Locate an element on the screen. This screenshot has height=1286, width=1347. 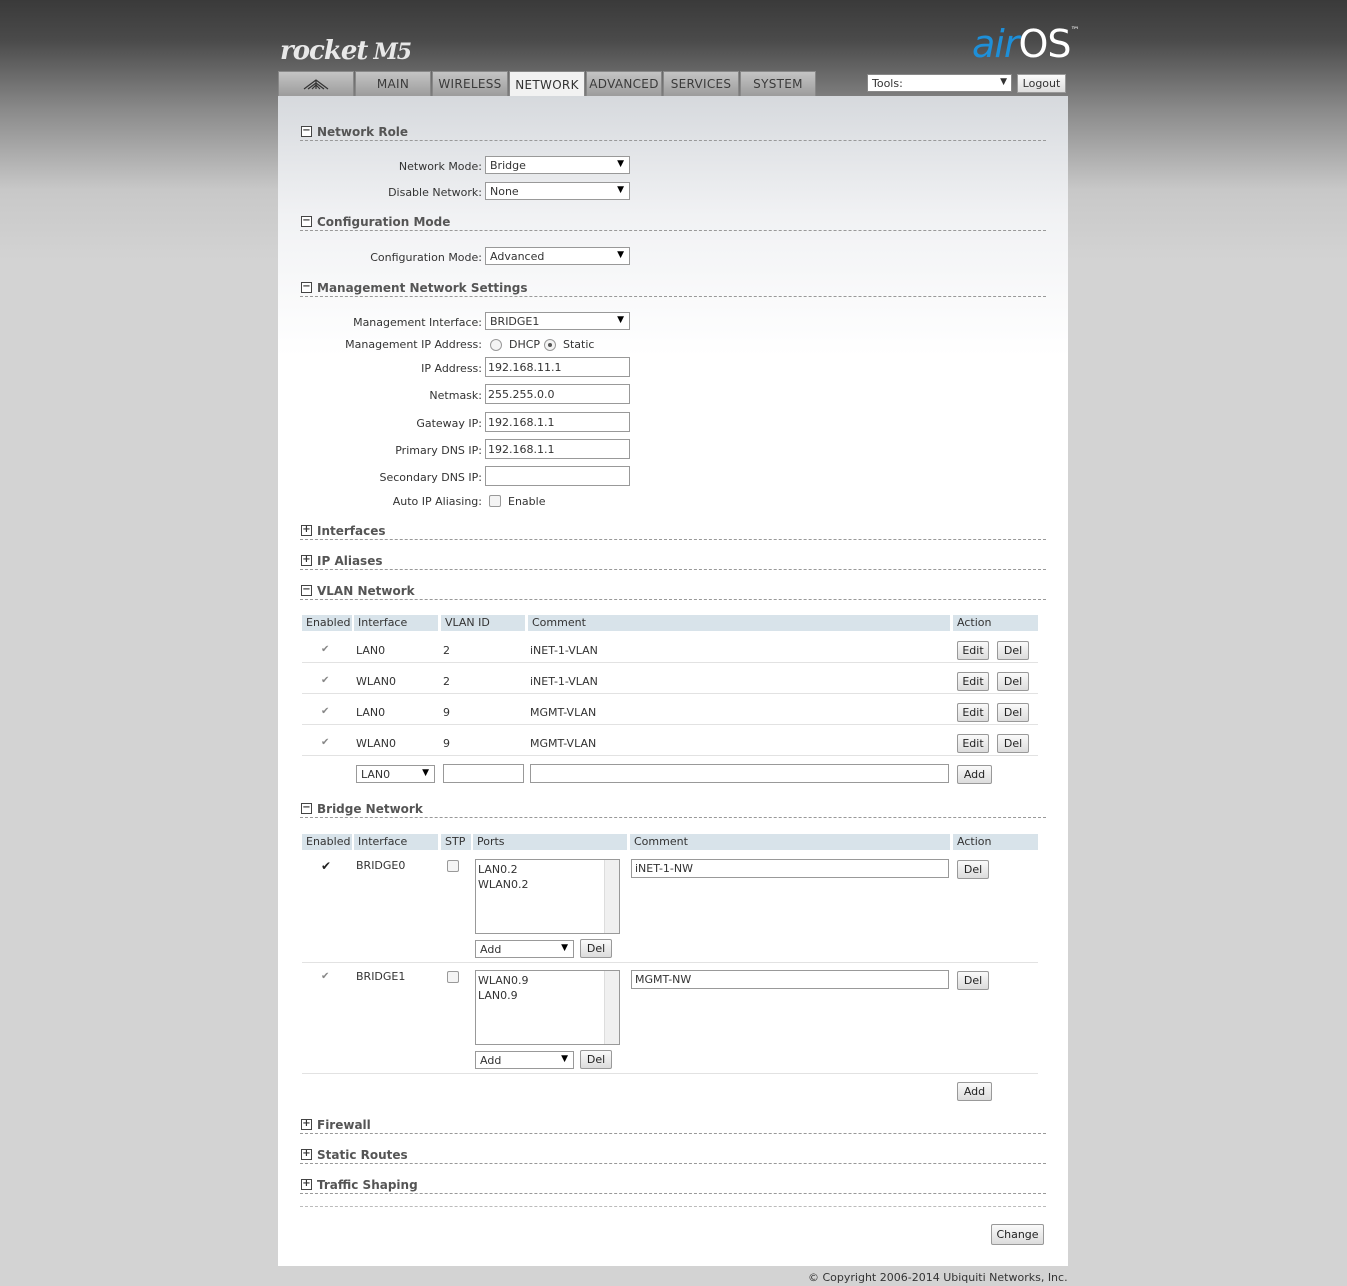
bridge-ports-list: WLAN0.9 LAN0.9 is located at coordinates (547, 1007).